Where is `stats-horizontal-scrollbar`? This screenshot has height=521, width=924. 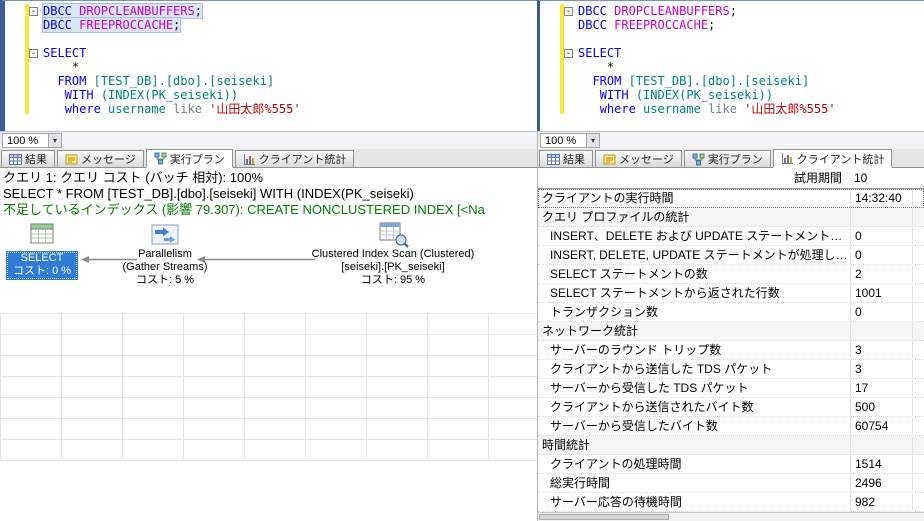 stats-horizontal-scrollbar is located at coordinates (730, 516).